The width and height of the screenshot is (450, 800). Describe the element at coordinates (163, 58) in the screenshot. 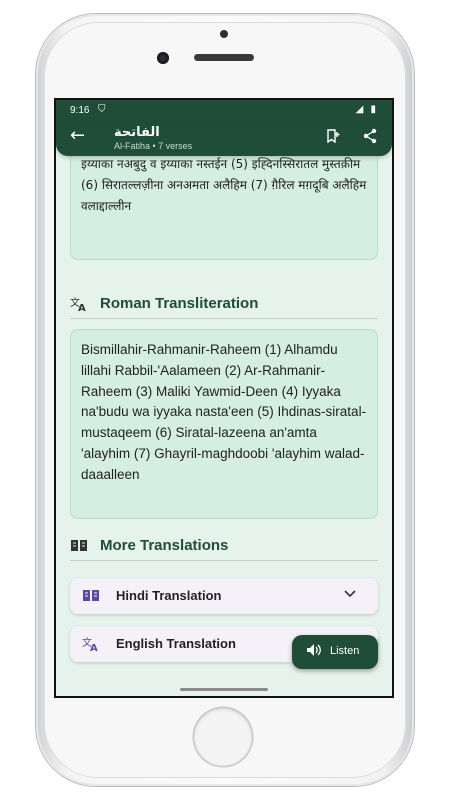

I see `front-camera` at that location.